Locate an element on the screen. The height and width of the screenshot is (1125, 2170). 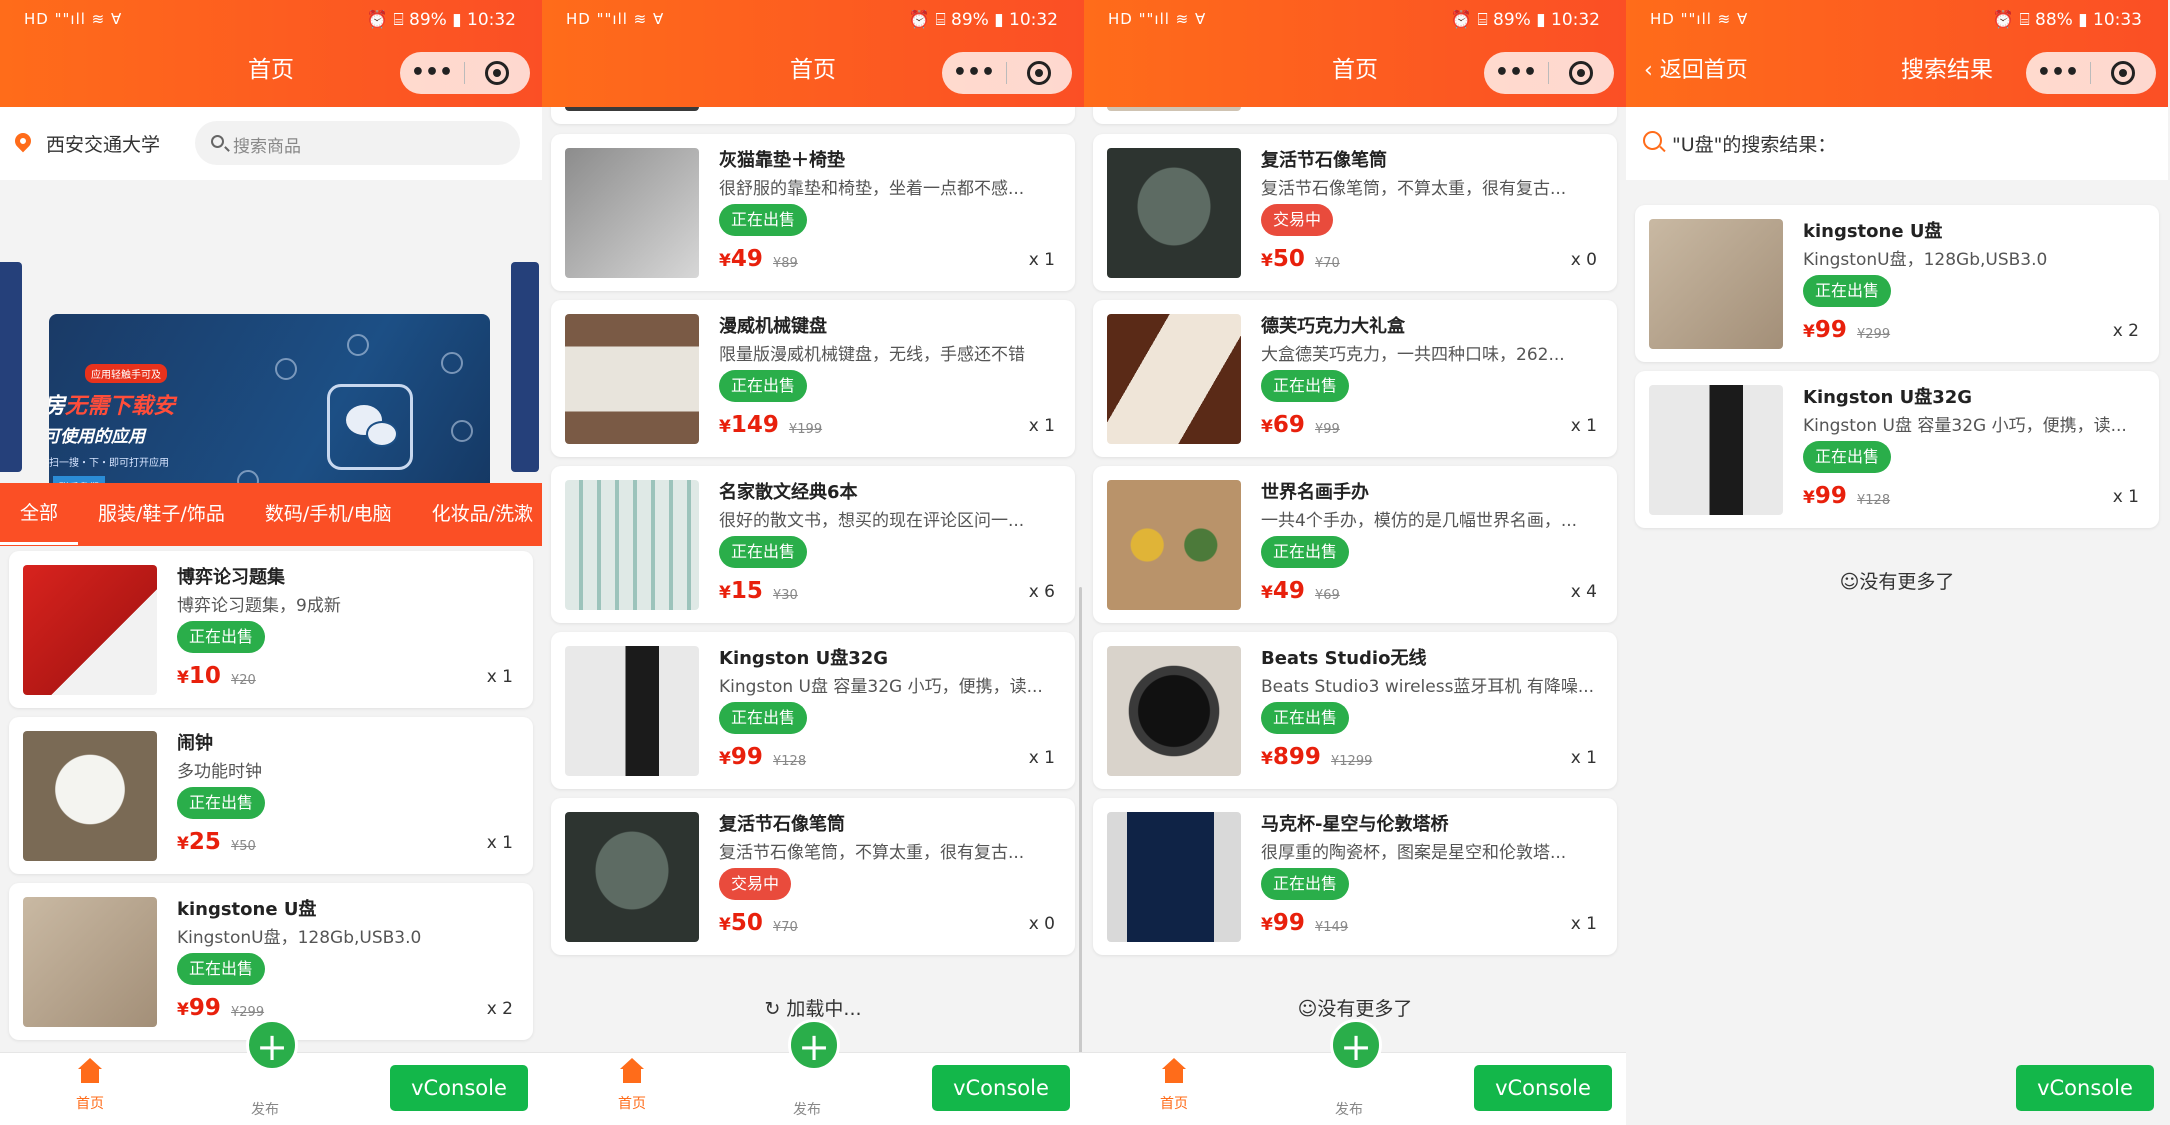
product-price: ¥49 is located at coordinates (1283, 591).